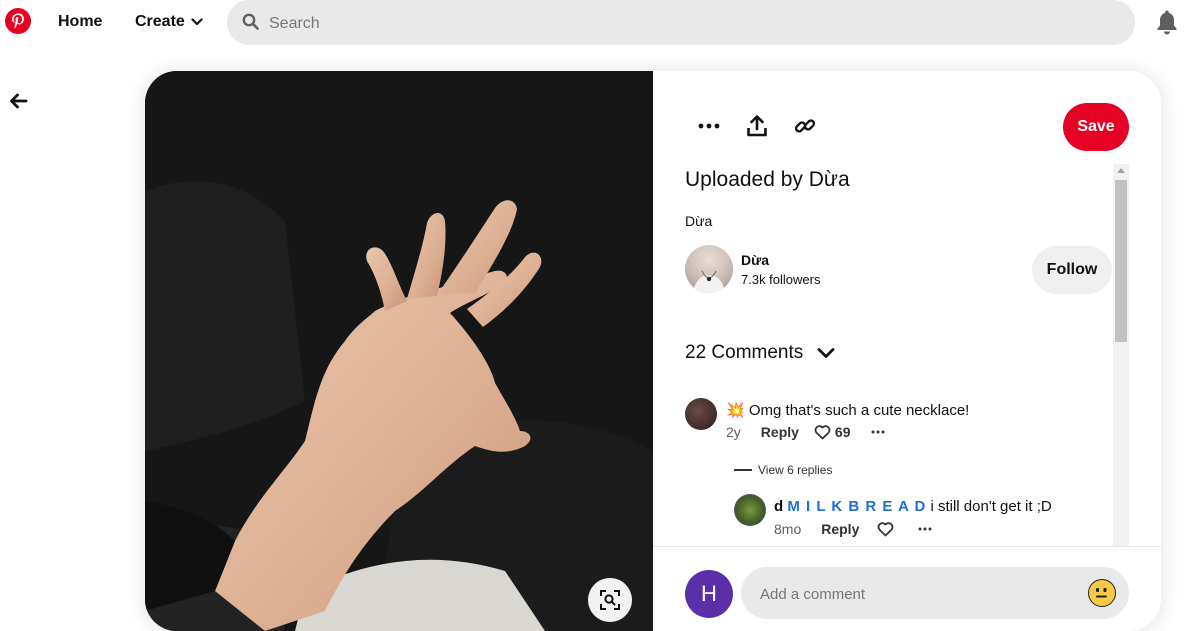 This screenshot has height=631, width=1189. I want to click on current-user-avatar: H, so click(709, 594).